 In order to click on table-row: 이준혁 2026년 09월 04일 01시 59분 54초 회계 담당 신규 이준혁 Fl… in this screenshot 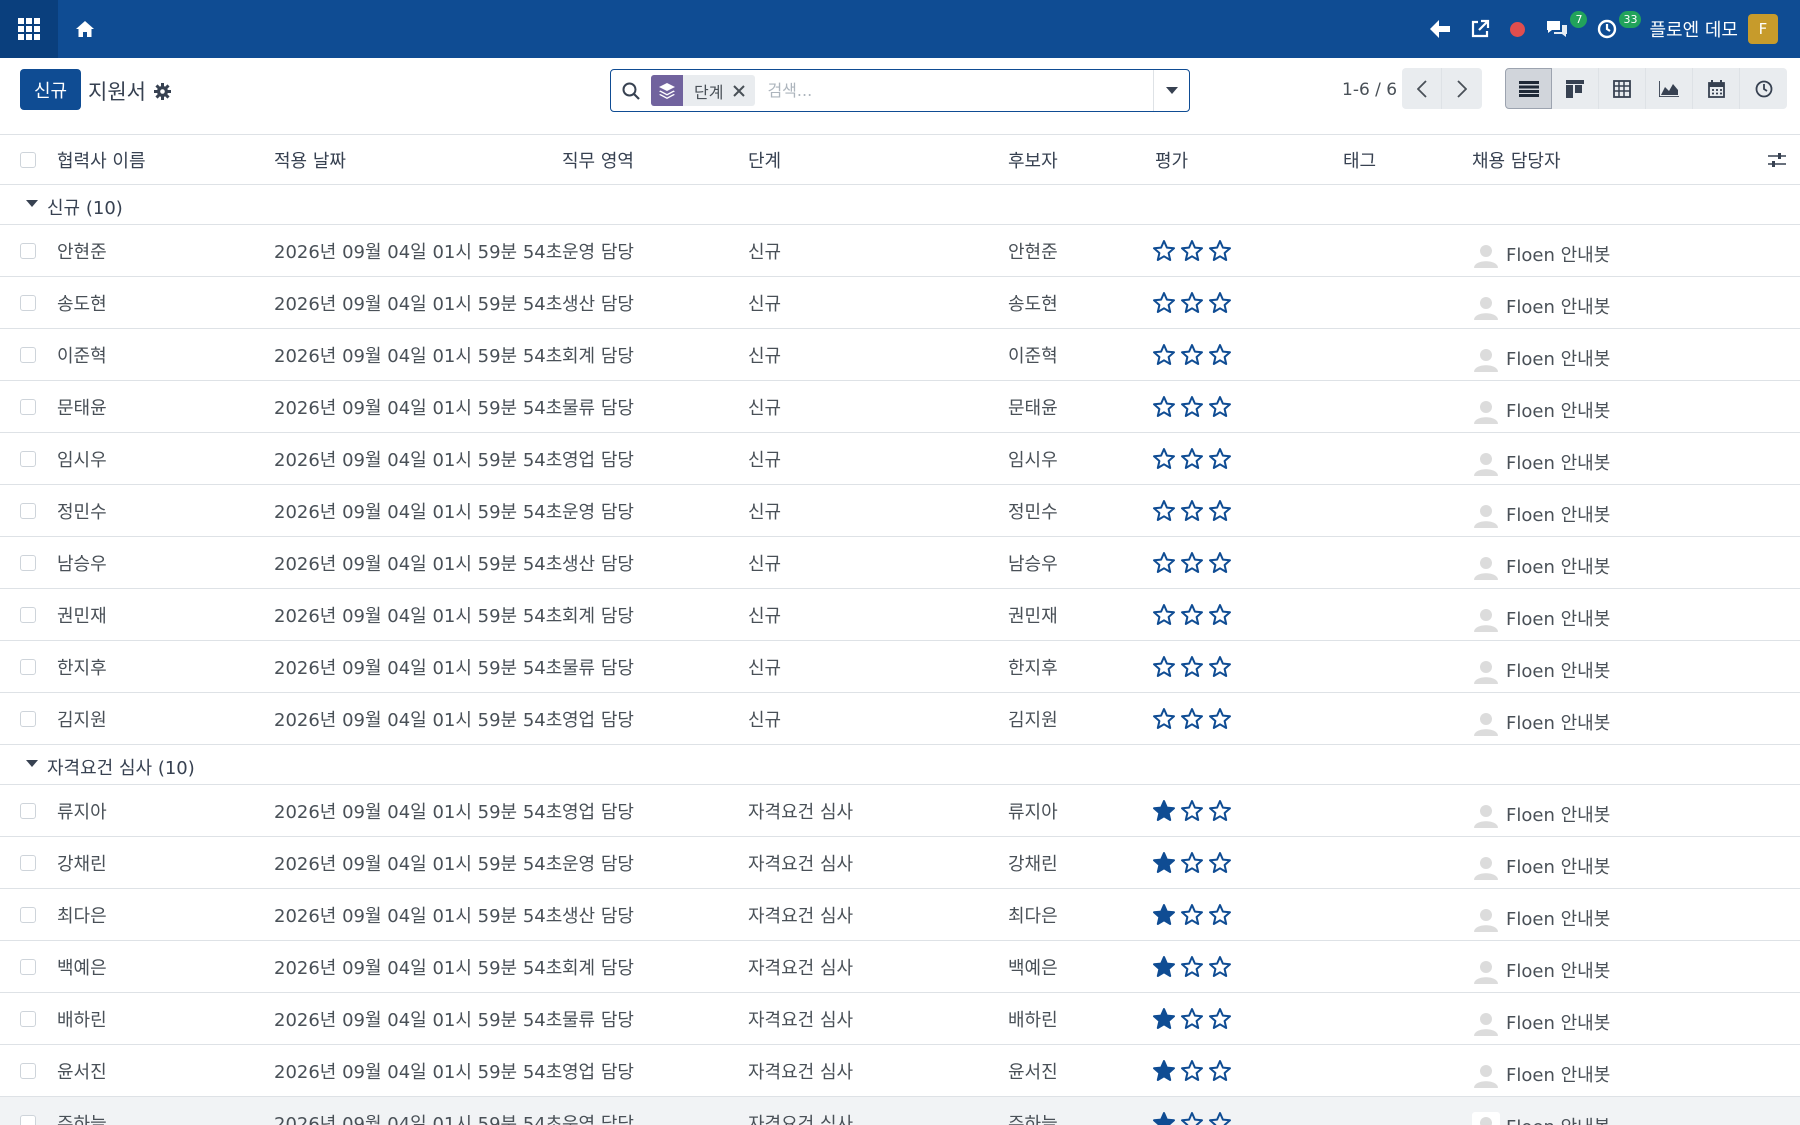, I will do `click(900, 355)`.